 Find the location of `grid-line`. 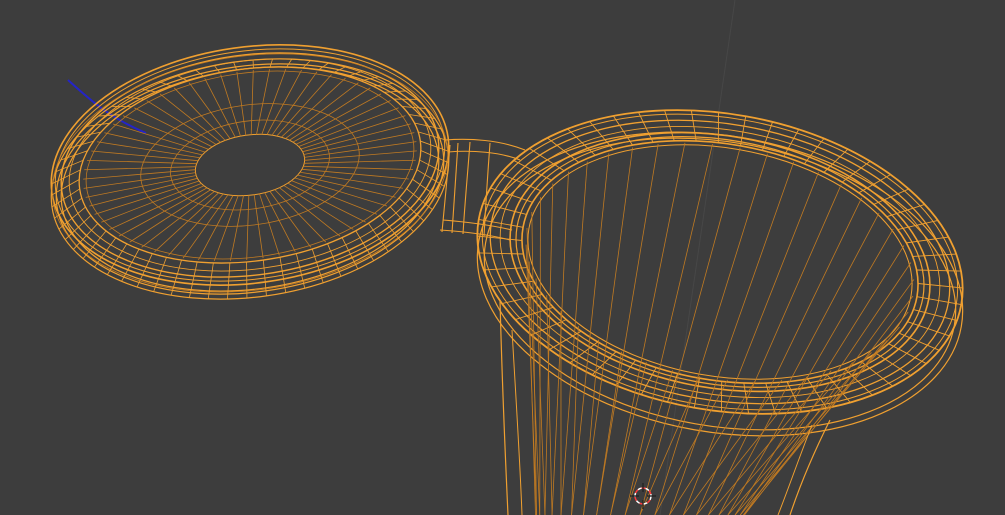

grid-line is located at coordinates (697, 257).